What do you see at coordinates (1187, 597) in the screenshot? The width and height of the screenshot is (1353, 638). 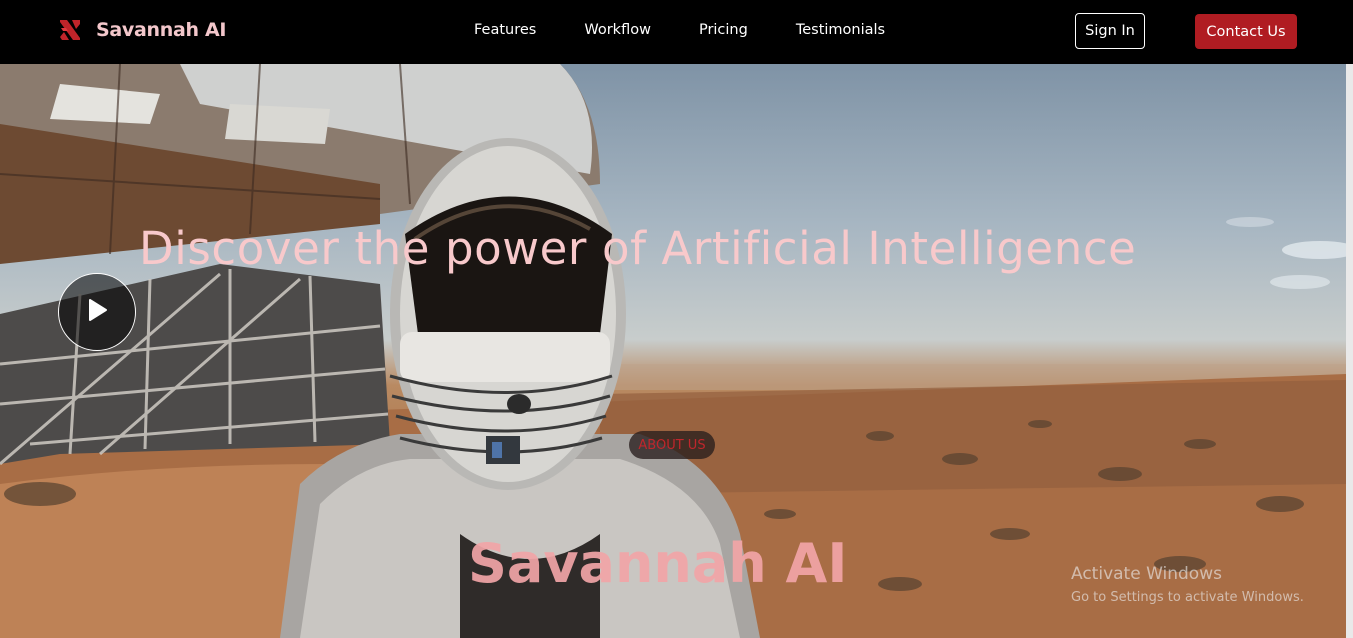 I see `watermark-subtitle: Go to Settings to activate Windows.` at bounding box center [1187, 597].